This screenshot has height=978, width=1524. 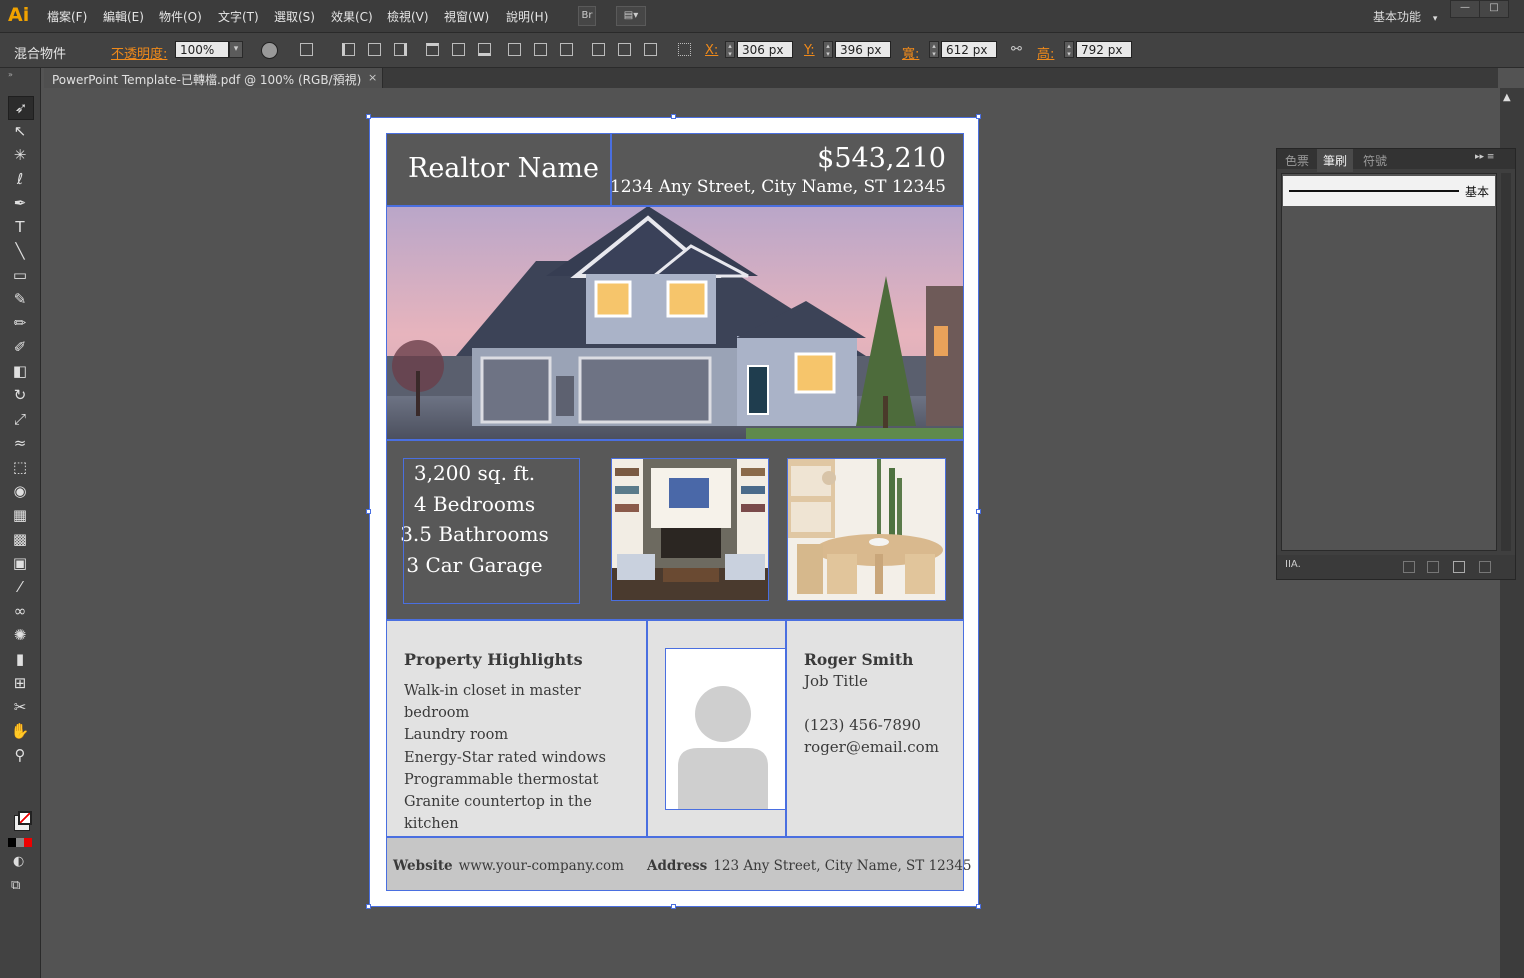 What do you see at coordinates (20, 563) in the screenshot?
I see `gradient-tool-icon: ▣` at bounding box center [20, 563].